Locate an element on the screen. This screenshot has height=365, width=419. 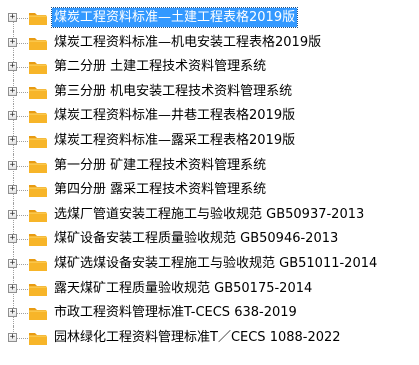
tree-item: + 第三分册 机电安装工程技术资料管理系统 is located at coordinates (209, 92).